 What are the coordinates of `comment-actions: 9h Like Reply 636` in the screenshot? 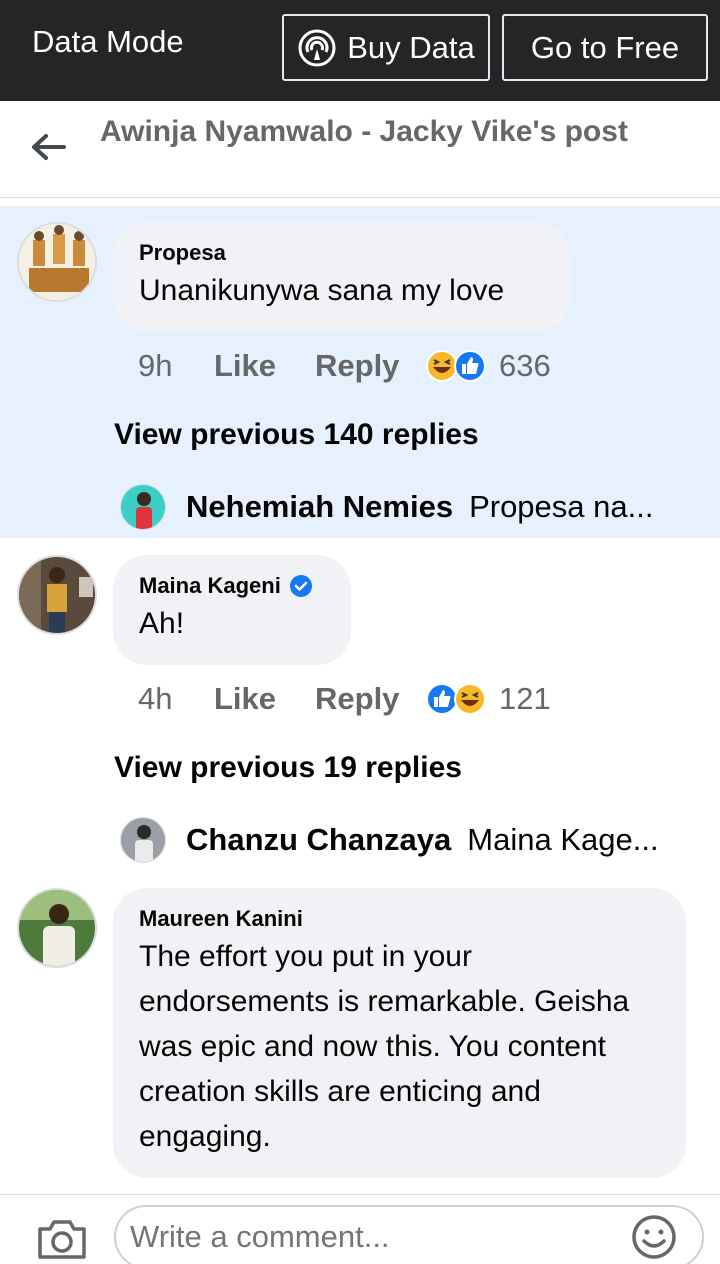 It's located at (344, 366).